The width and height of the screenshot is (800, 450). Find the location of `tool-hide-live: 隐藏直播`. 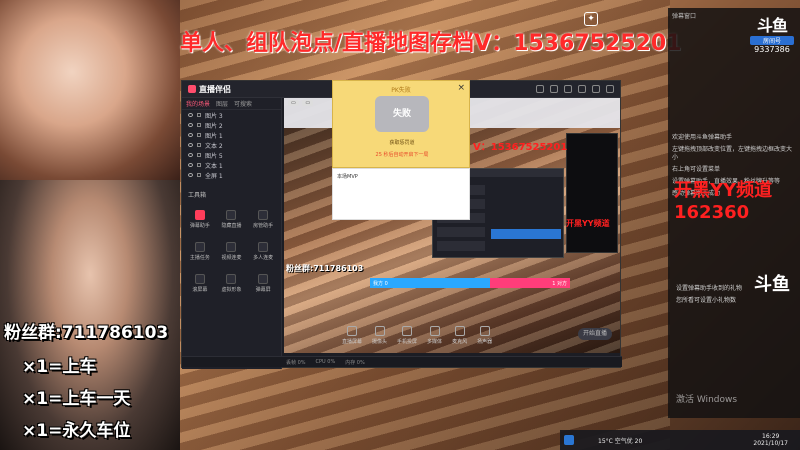

tool-hide-live: 隐藏直播 is located at coordinates (232, 219).